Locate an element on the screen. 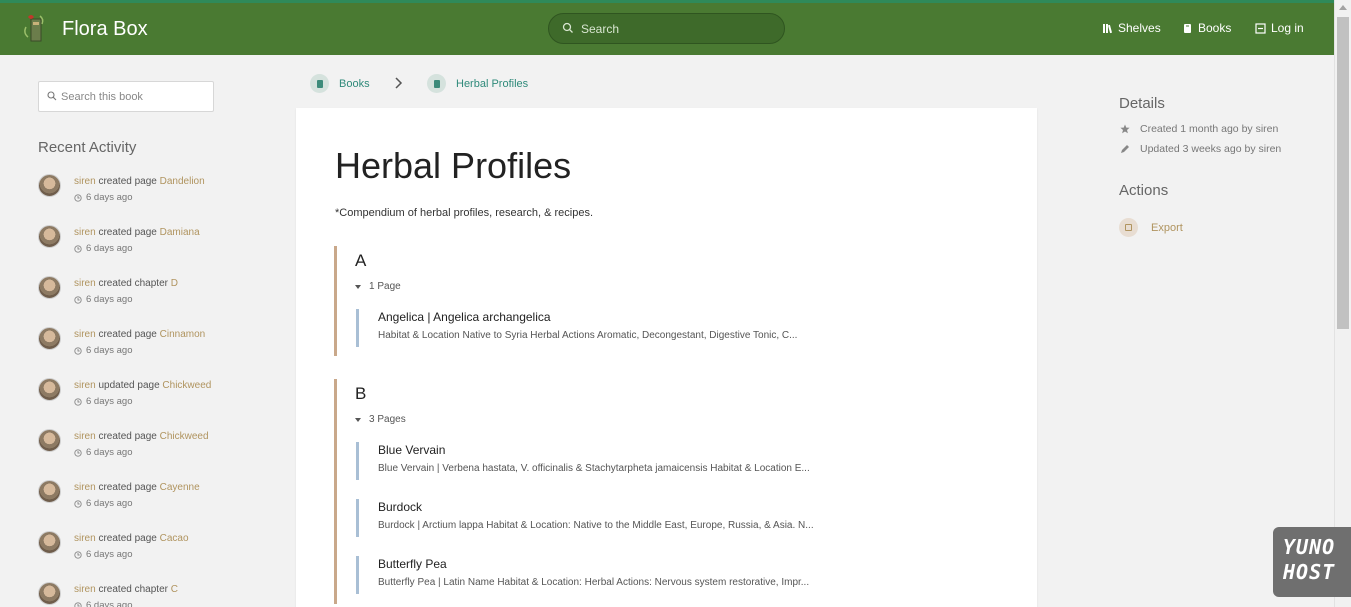  breadcrumb-books: Books is located at coordinates (340, 83).